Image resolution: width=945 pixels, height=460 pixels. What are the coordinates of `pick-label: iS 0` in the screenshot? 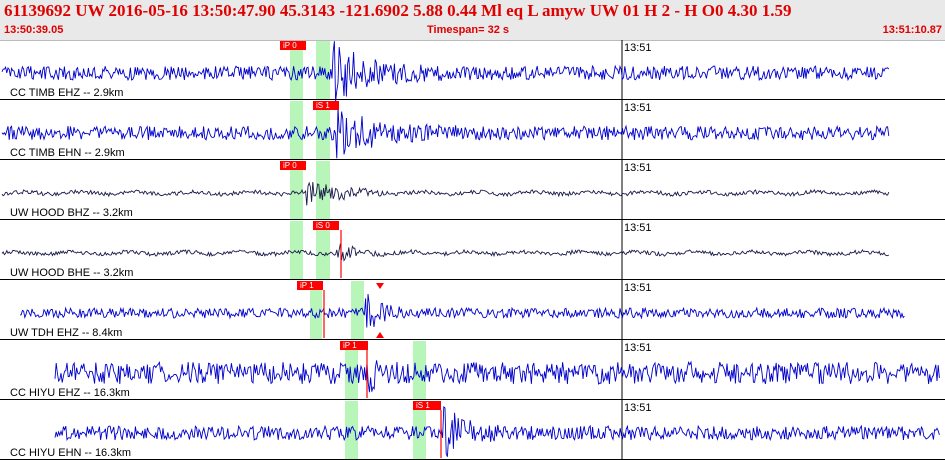 It's located at (323, 225).